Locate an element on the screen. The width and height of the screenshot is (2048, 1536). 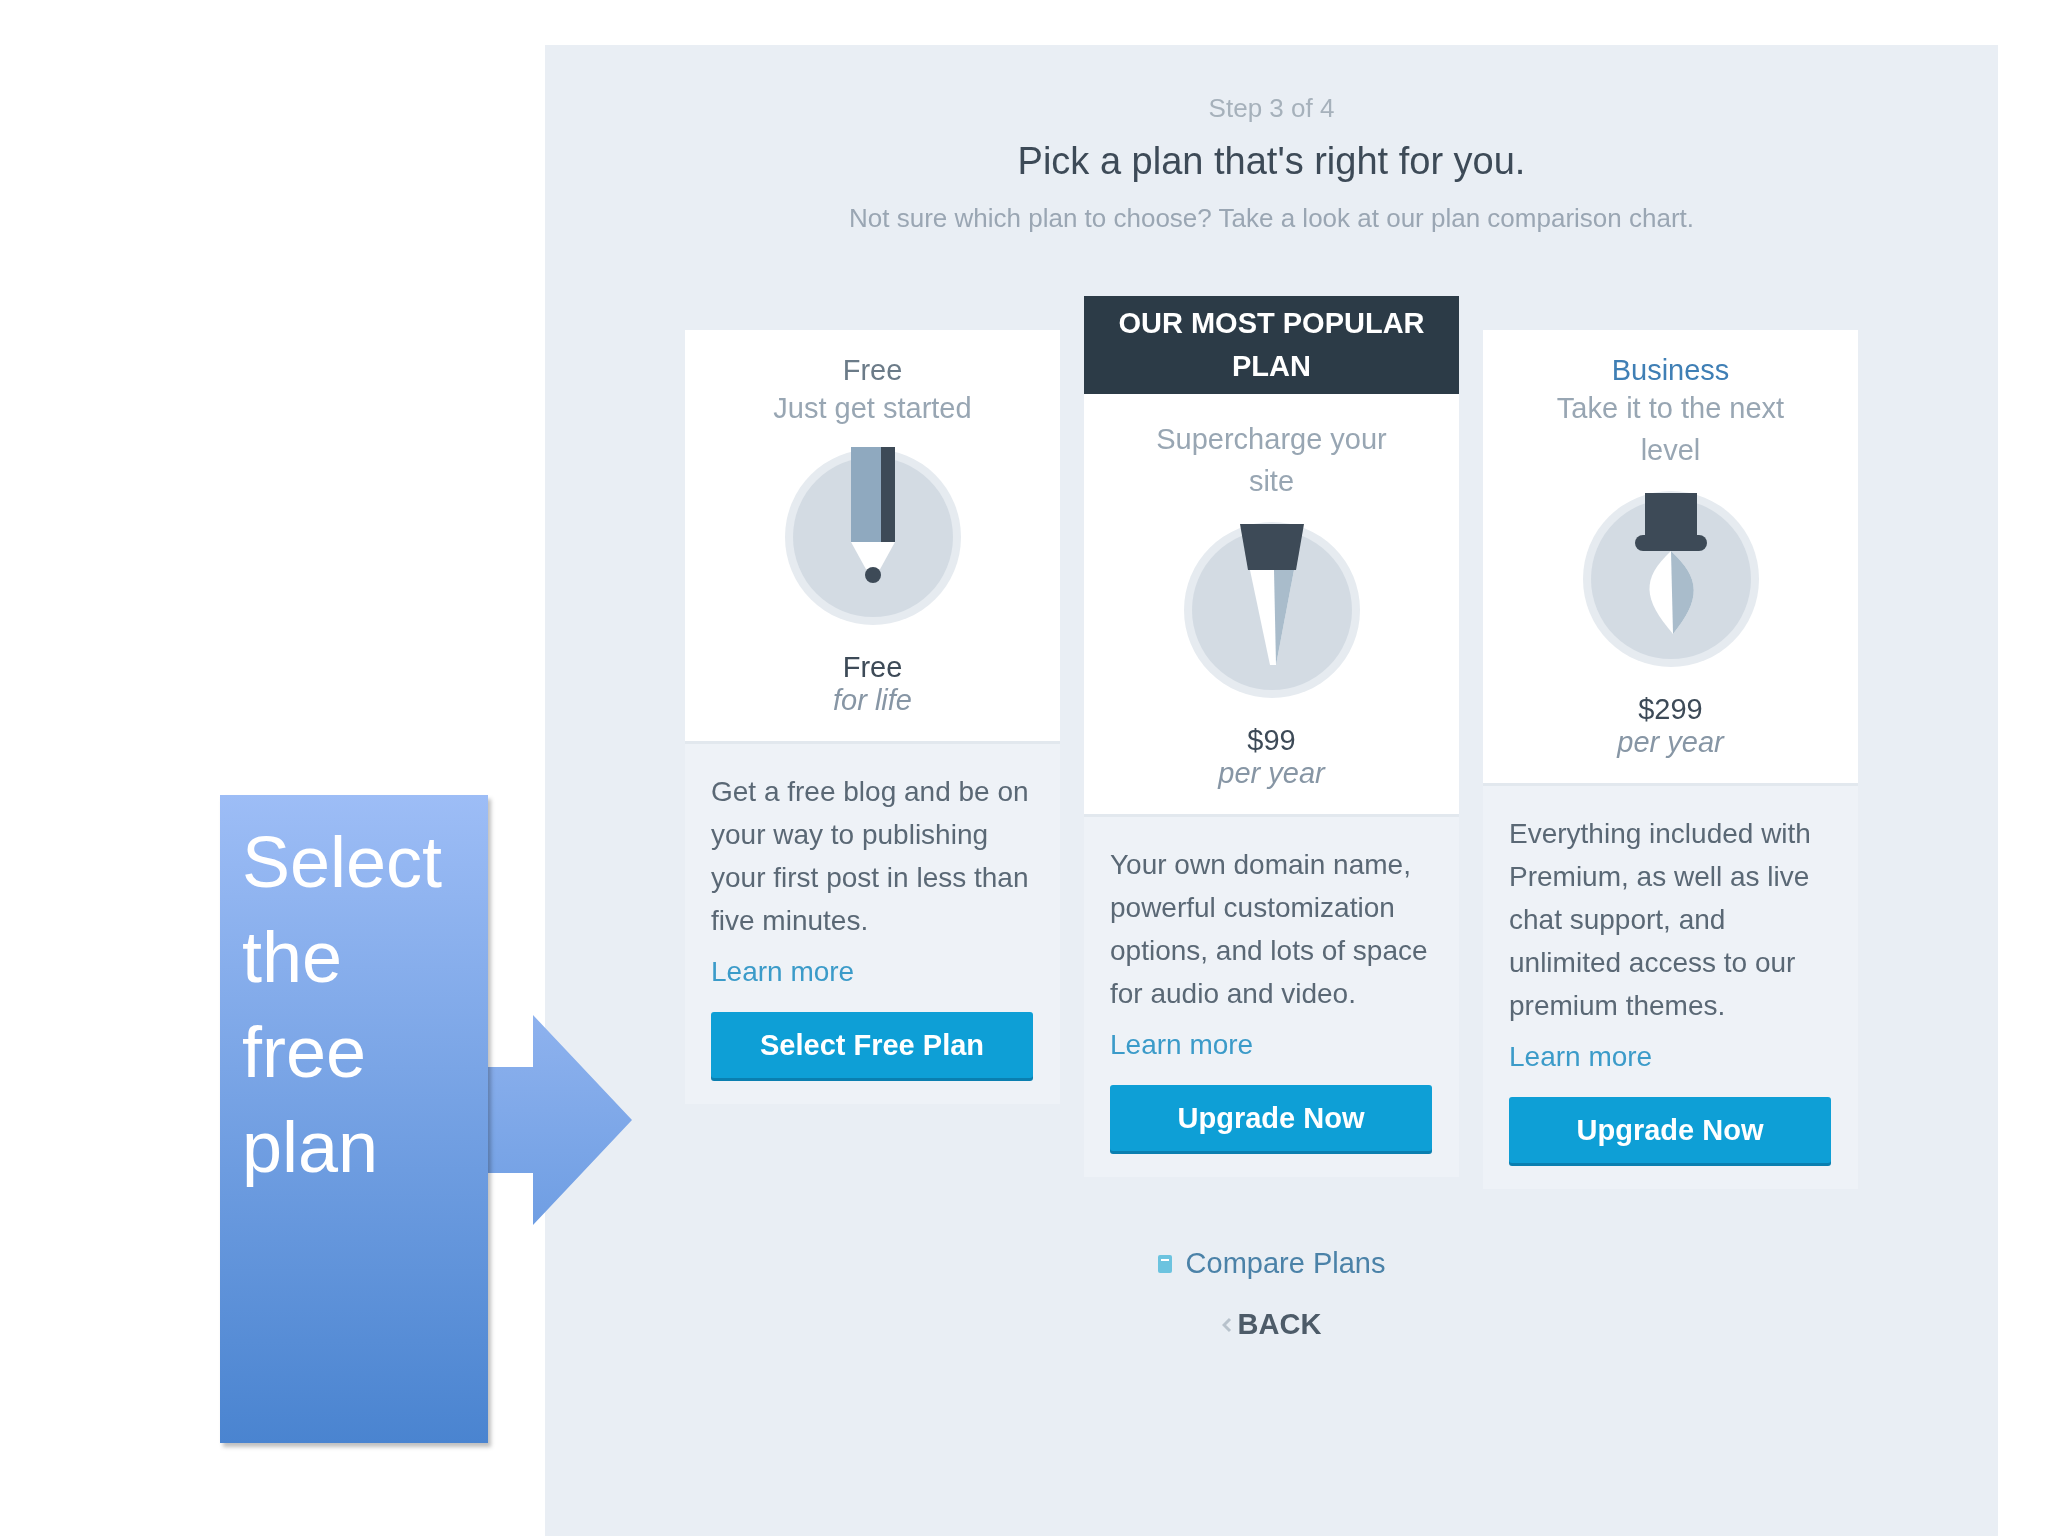
plan-name: Free is located at coordinates (872, 370).